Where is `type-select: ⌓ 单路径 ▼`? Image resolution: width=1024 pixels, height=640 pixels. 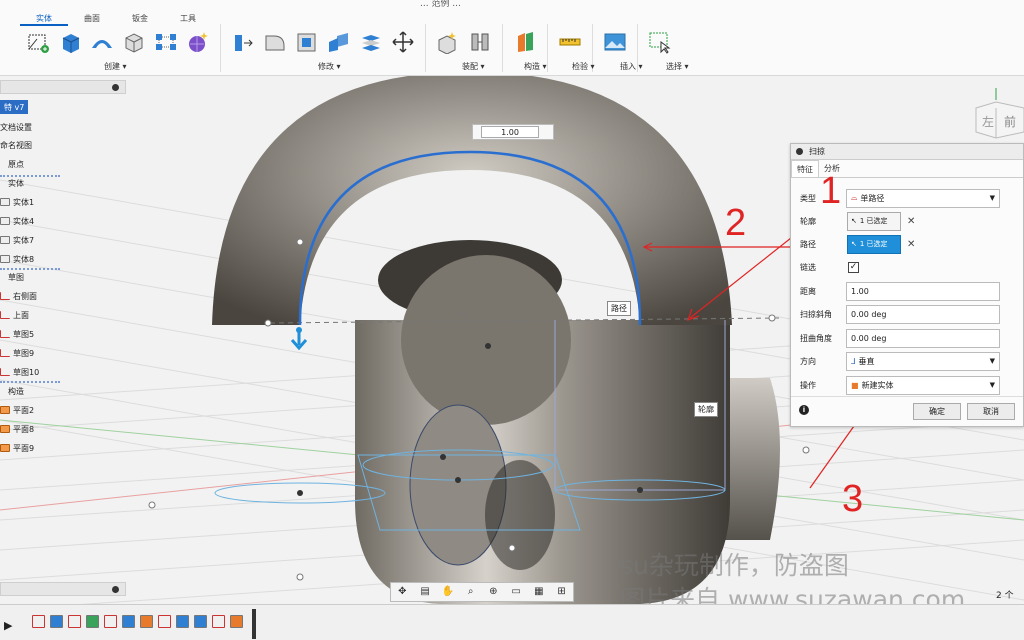
type-select: ⌓ 单路径 ▼ is located at coordinates (923, 198).